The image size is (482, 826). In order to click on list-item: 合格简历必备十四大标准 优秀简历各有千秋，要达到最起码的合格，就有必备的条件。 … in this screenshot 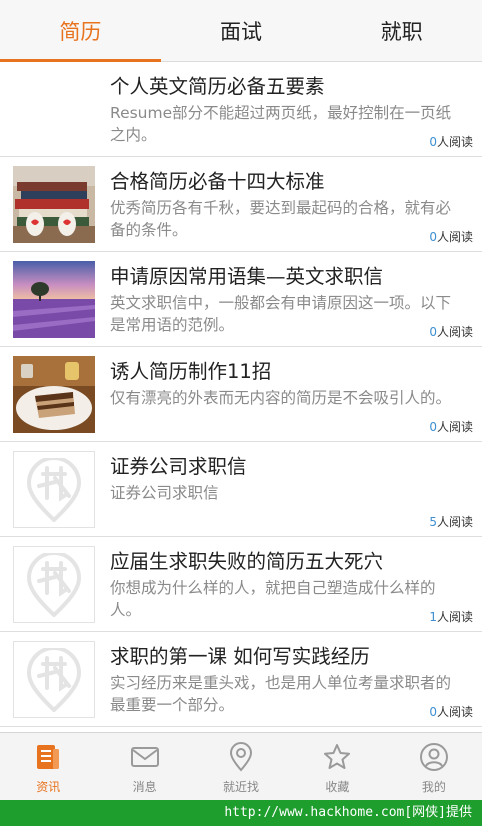, I will do `click(241, 204)`.